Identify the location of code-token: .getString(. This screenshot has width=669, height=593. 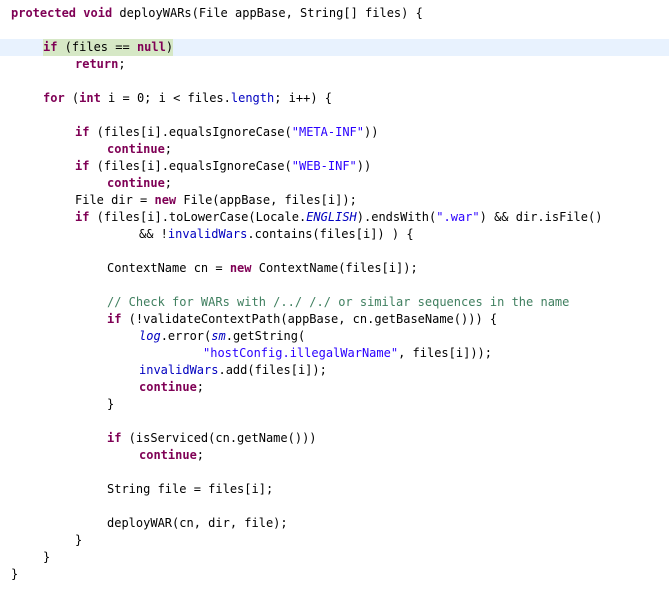
(265, 336).